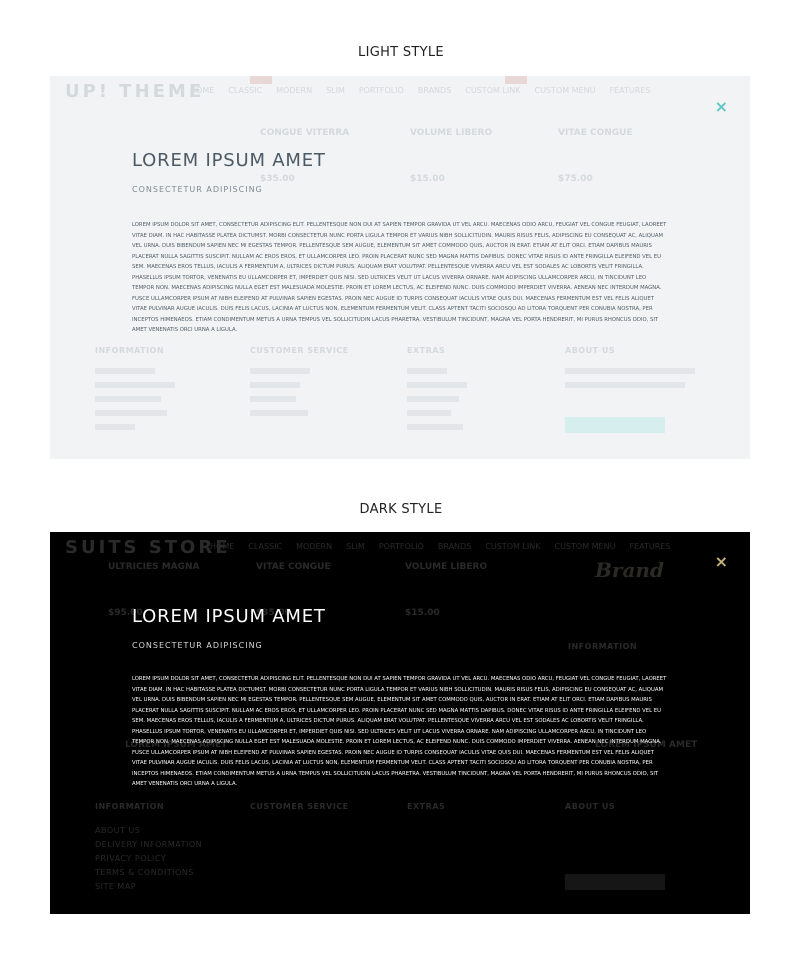  Describe the element at coordinates (401, 509) in the screenshot. I see `dark-style-label: DARK STYLE` at that location.